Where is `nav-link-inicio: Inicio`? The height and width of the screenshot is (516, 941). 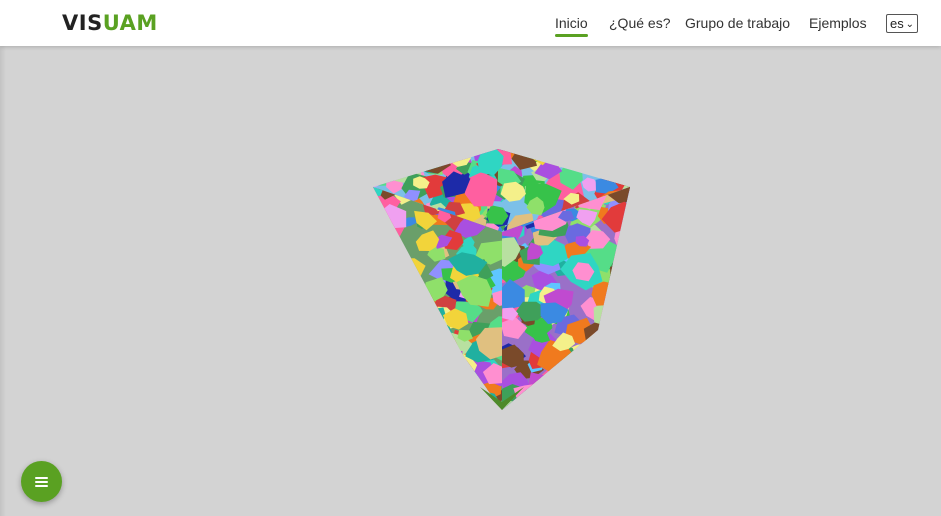 nav-link-inicio: Inicio is located at coordinates (571, 25).